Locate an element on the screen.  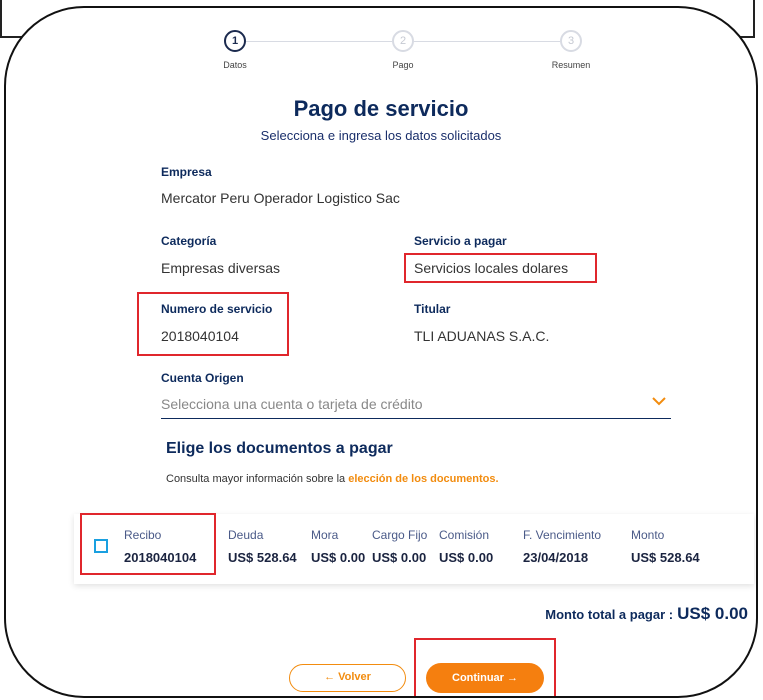
documents-info-text: Consulta mayor información sobre la is located at coordinates (257, 479).